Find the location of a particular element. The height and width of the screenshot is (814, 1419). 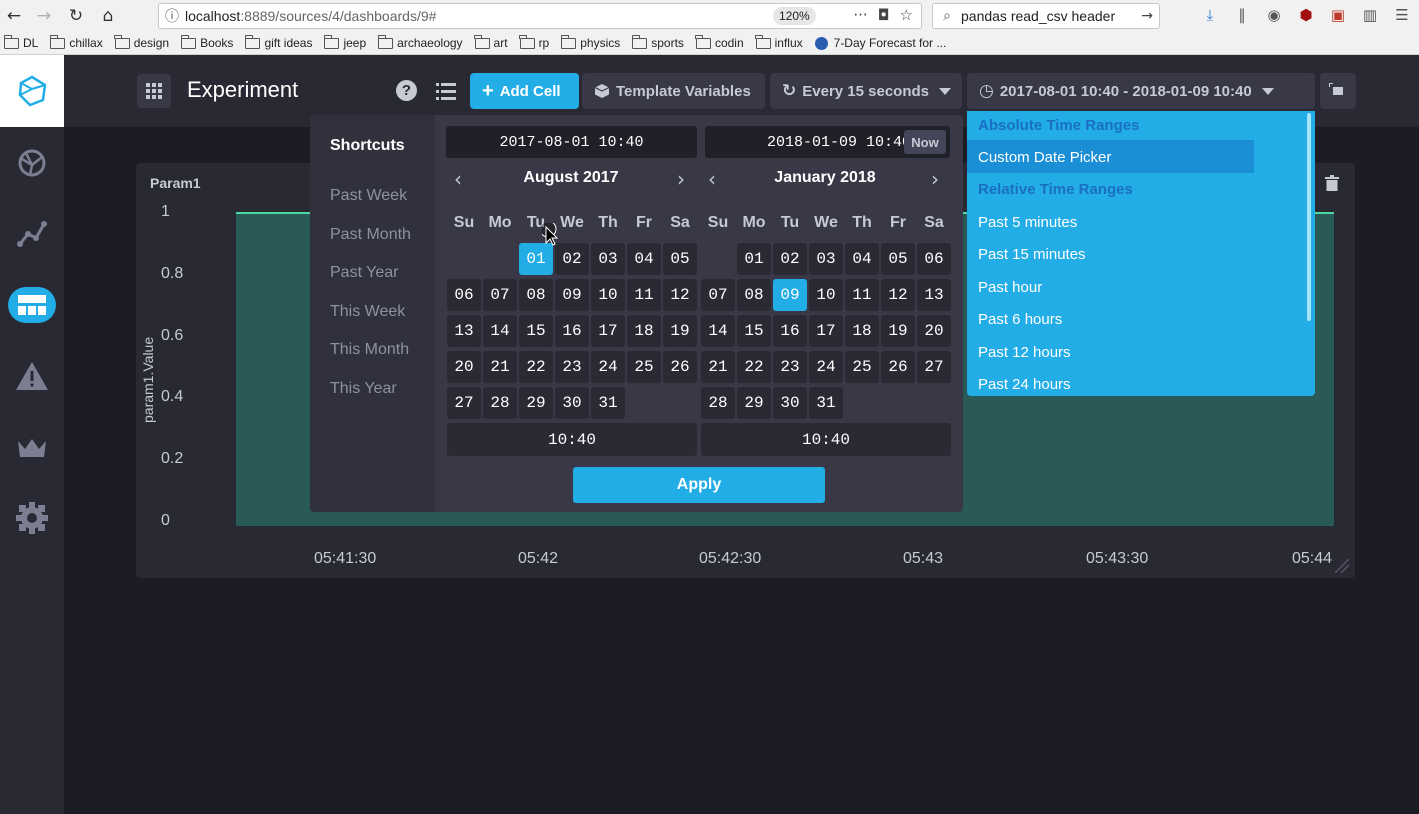

right-calendar-day: 08 is located at coordinates (754, 295).